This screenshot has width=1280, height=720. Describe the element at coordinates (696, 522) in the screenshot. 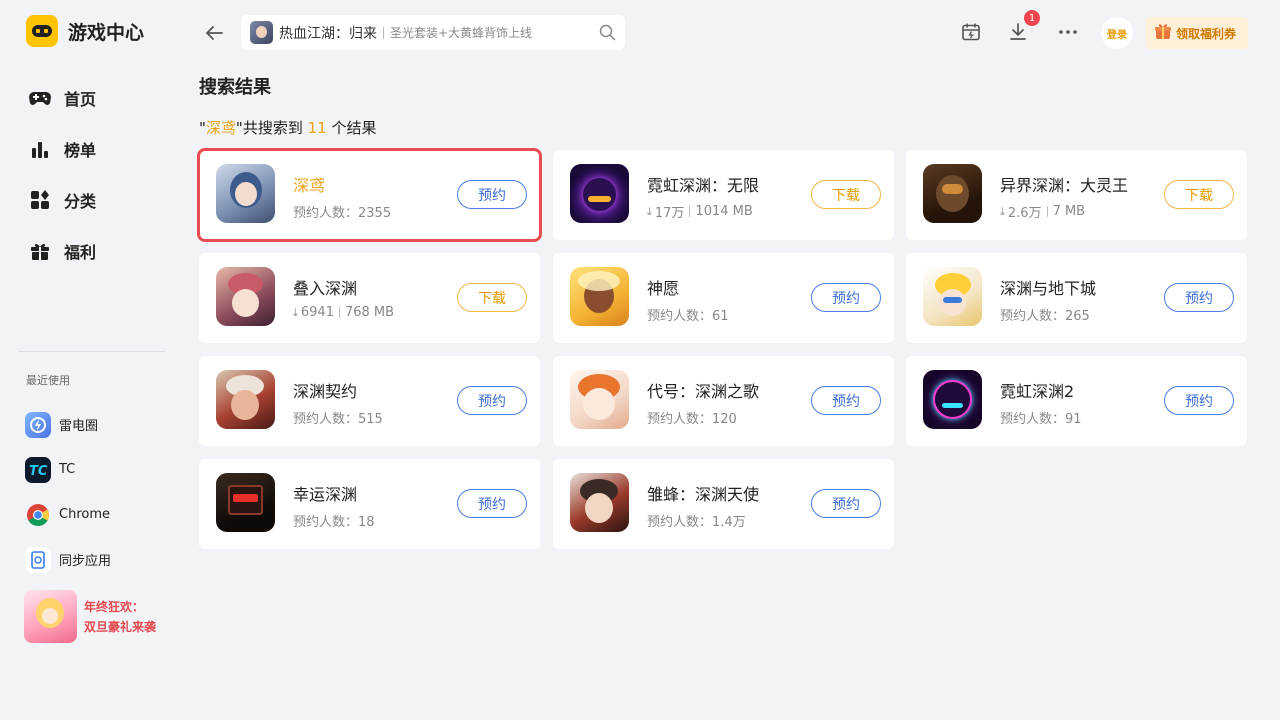

I see `game-reservation-count: 预约人数：1.4万` at that location.